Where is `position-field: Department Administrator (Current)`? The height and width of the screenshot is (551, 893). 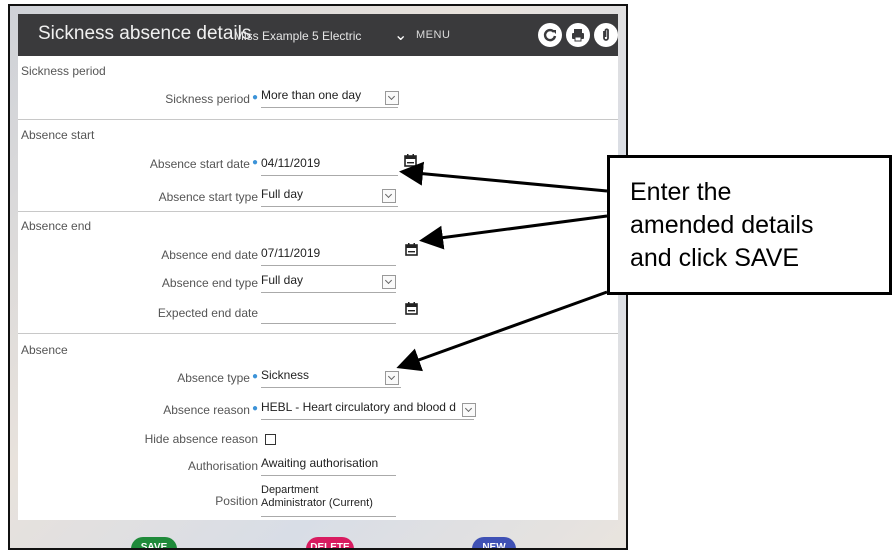 position-field: Department Administrator (Current) is located at coordinates (328, 500).